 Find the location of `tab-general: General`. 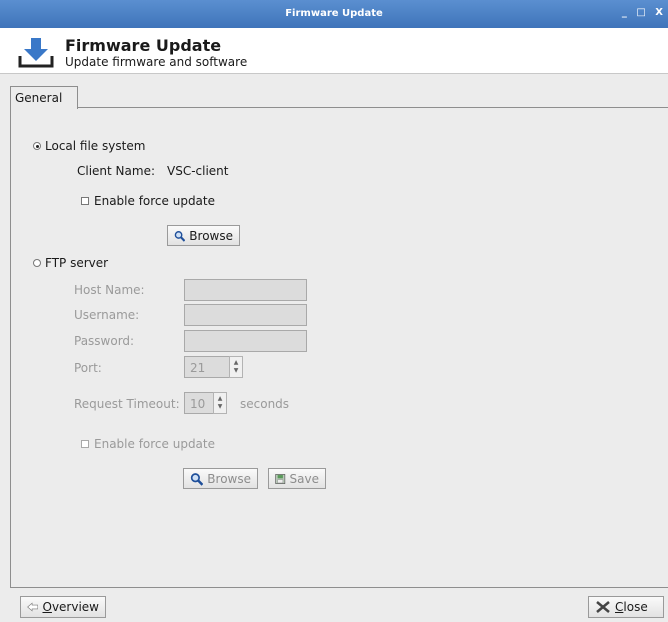

tab-general: General is located at coordinates (44, 97).